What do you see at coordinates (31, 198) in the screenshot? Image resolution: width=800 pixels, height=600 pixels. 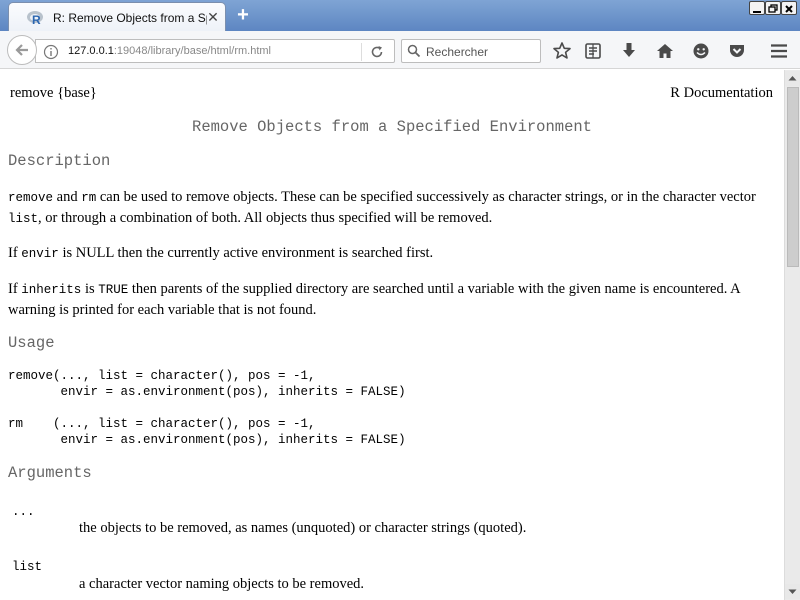 I see `code-remove: remove` at bounding box center [31, 198].